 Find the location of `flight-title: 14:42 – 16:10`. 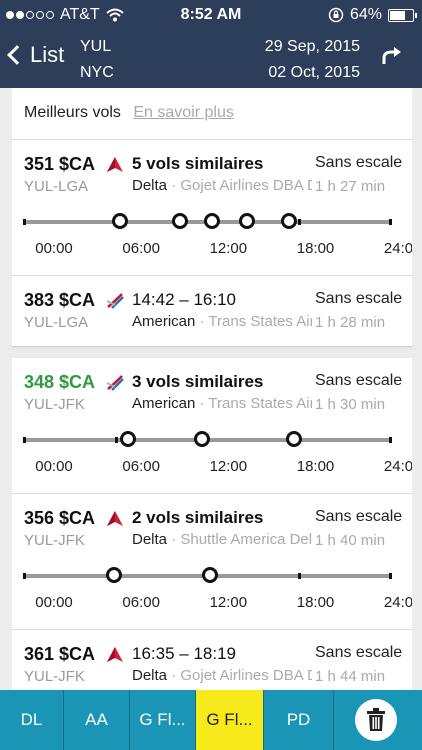

flight-title: 14:42 – 16:10 is located at coordinates (184, 299).